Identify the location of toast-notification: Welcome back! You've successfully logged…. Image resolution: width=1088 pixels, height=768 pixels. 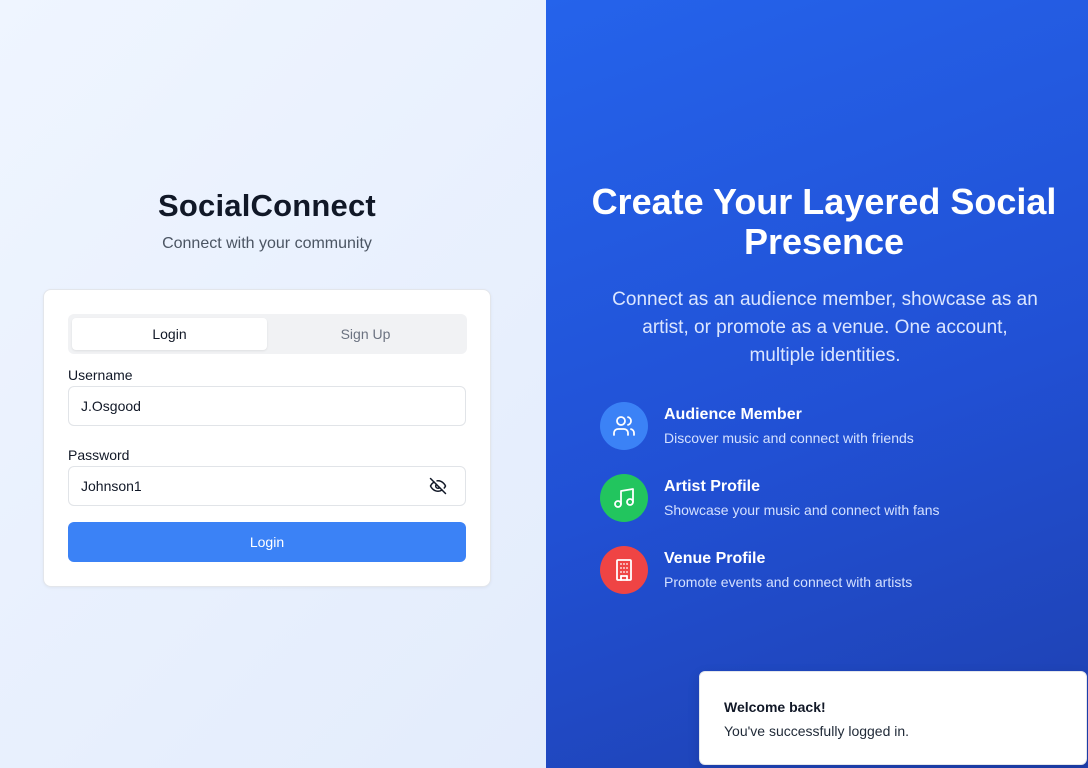
(893, 718).